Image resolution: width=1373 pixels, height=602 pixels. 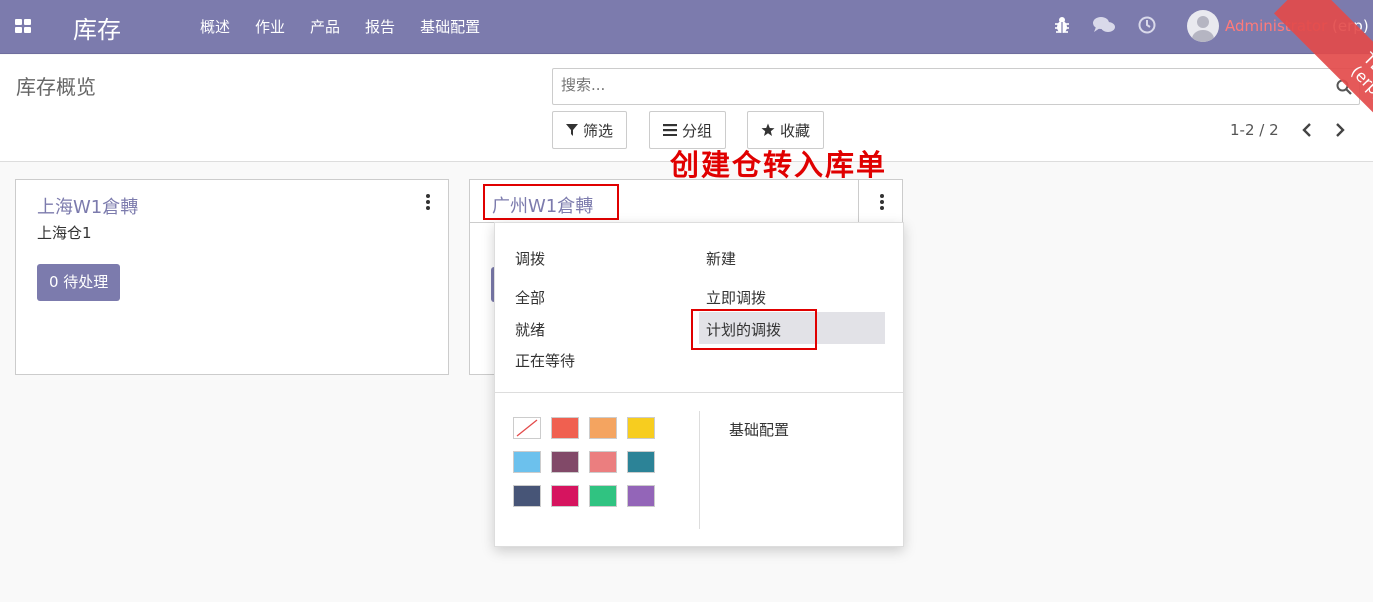 What do you see at coordinates (686, 27) in the screenshot?
I see `top-navbar: 库存 概述 作业 产品 报告 基础配置 Administrator (erp)` at bounding box center [686, 27].